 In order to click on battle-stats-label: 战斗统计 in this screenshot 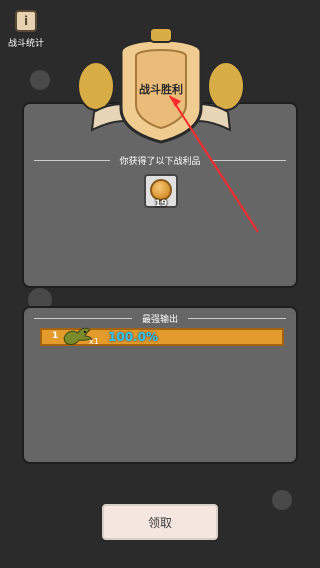, I will do `click(25, 44)`.